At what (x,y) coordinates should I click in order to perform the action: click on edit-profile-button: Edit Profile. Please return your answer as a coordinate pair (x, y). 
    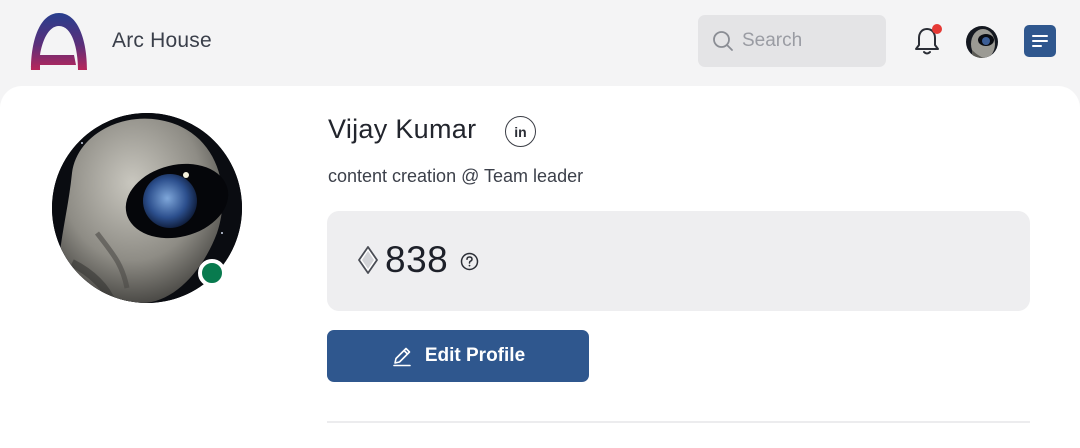
    Looking at the image, I should click on (458, 356).